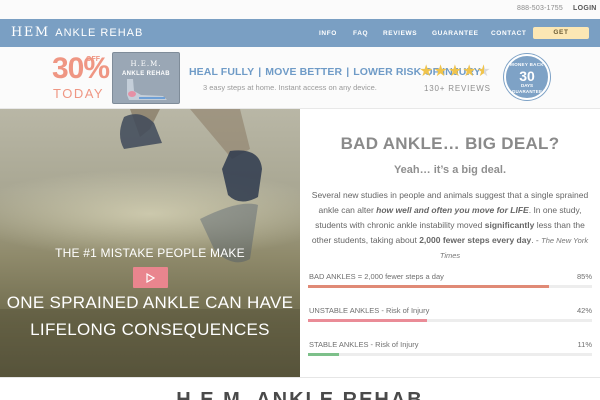  Describe the element at coordinates (79, 93) in the screenshot. I see `discount-today: TODAY` at that location.